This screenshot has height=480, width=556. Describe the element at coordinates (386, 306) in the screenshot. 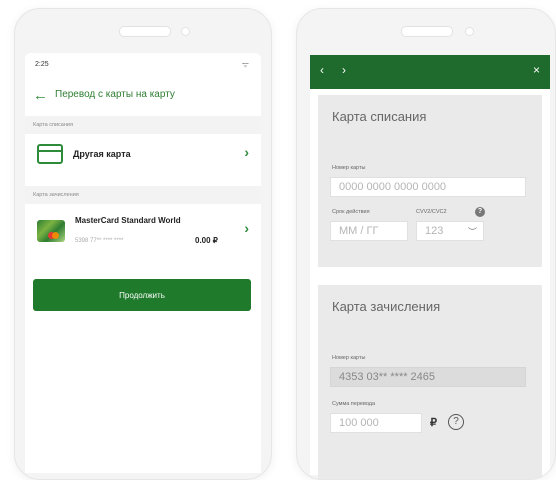

I see `credit-panel-title: Карта зачисления` at that location.